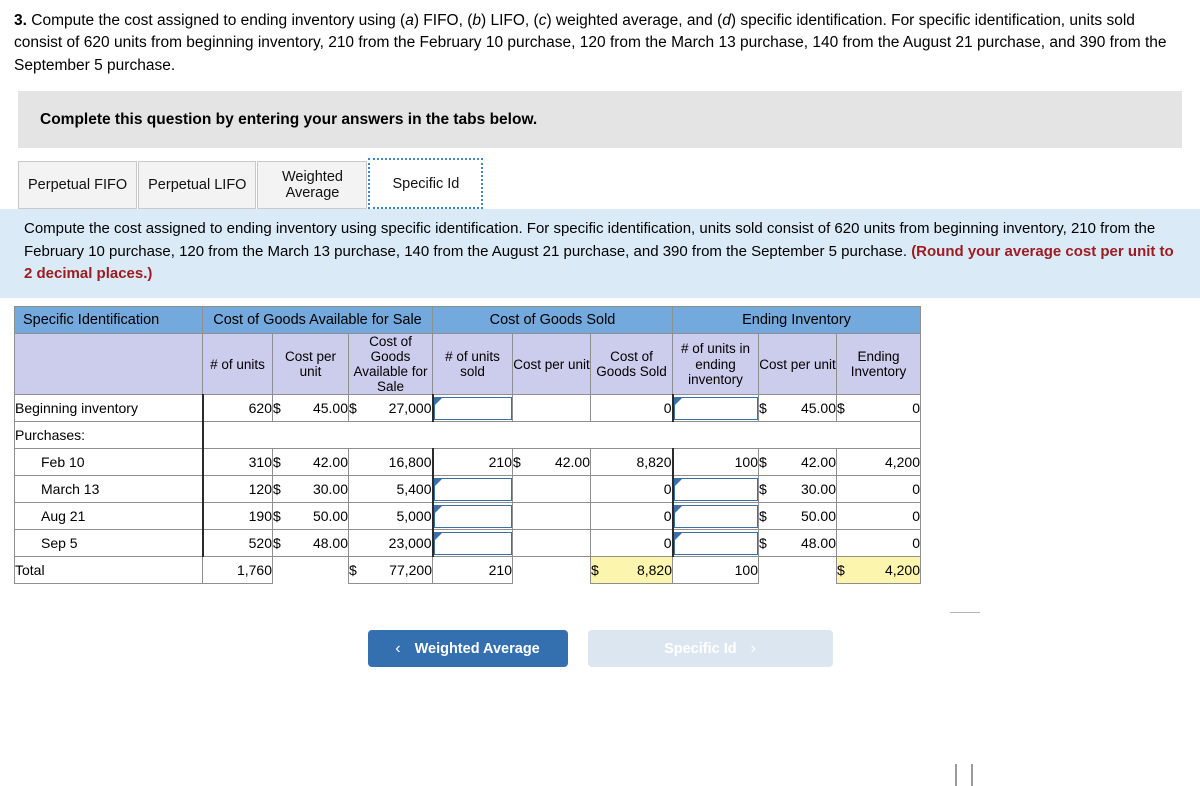 The width and height of the screenshot is (1200, 786). I want to click on input-cell-ending-units-aug21, so click(715, 516).